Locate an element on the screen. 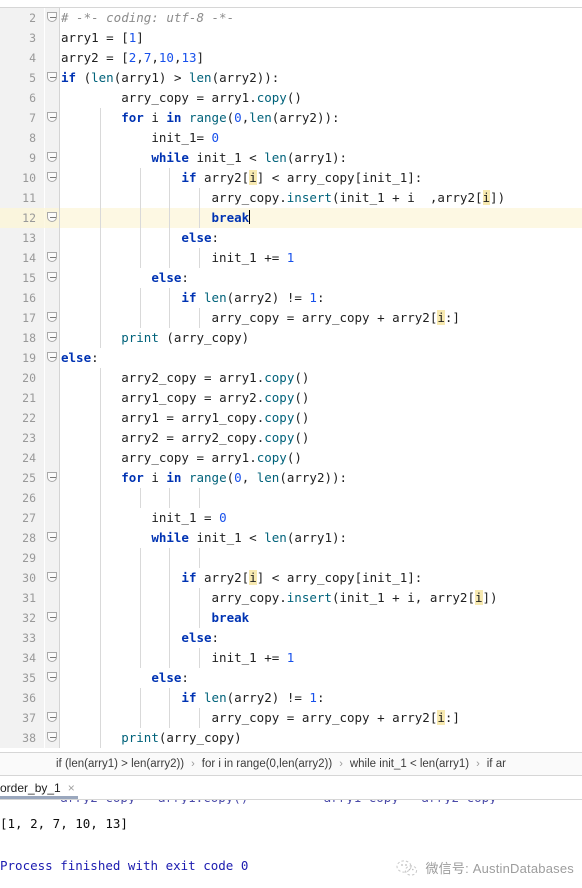 Image resolution: width=582 pixels, height=888 pixels. code-text: print(arry_copy) is located at coordinates (321, 738).